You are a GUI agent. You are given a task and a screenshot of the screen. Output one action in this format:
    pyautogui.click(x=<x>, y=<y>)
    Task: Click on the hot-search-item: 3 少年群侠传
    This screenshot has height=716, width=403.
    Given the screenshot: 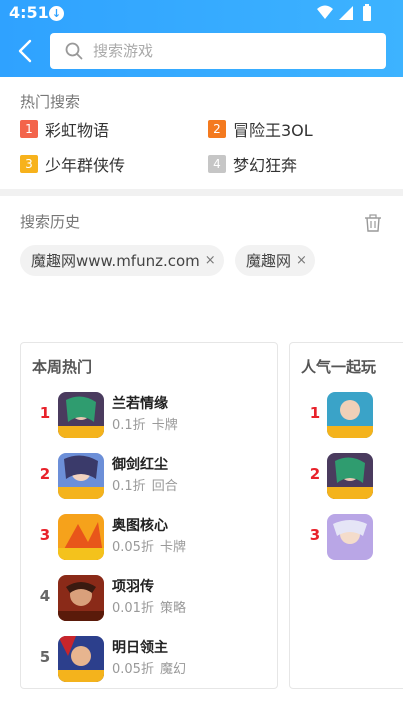 What is the action you would take?
    pyautogui.click(x=72, y=164)
    